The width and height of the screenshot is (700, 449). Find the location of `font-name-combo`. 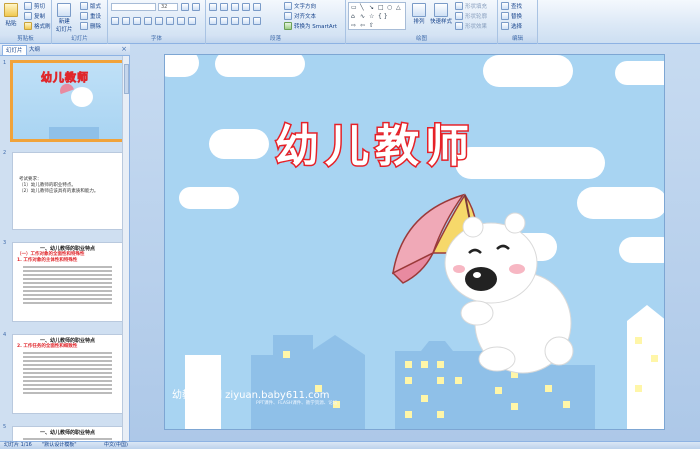

font-name-combo is located at coordinates (133, 7).